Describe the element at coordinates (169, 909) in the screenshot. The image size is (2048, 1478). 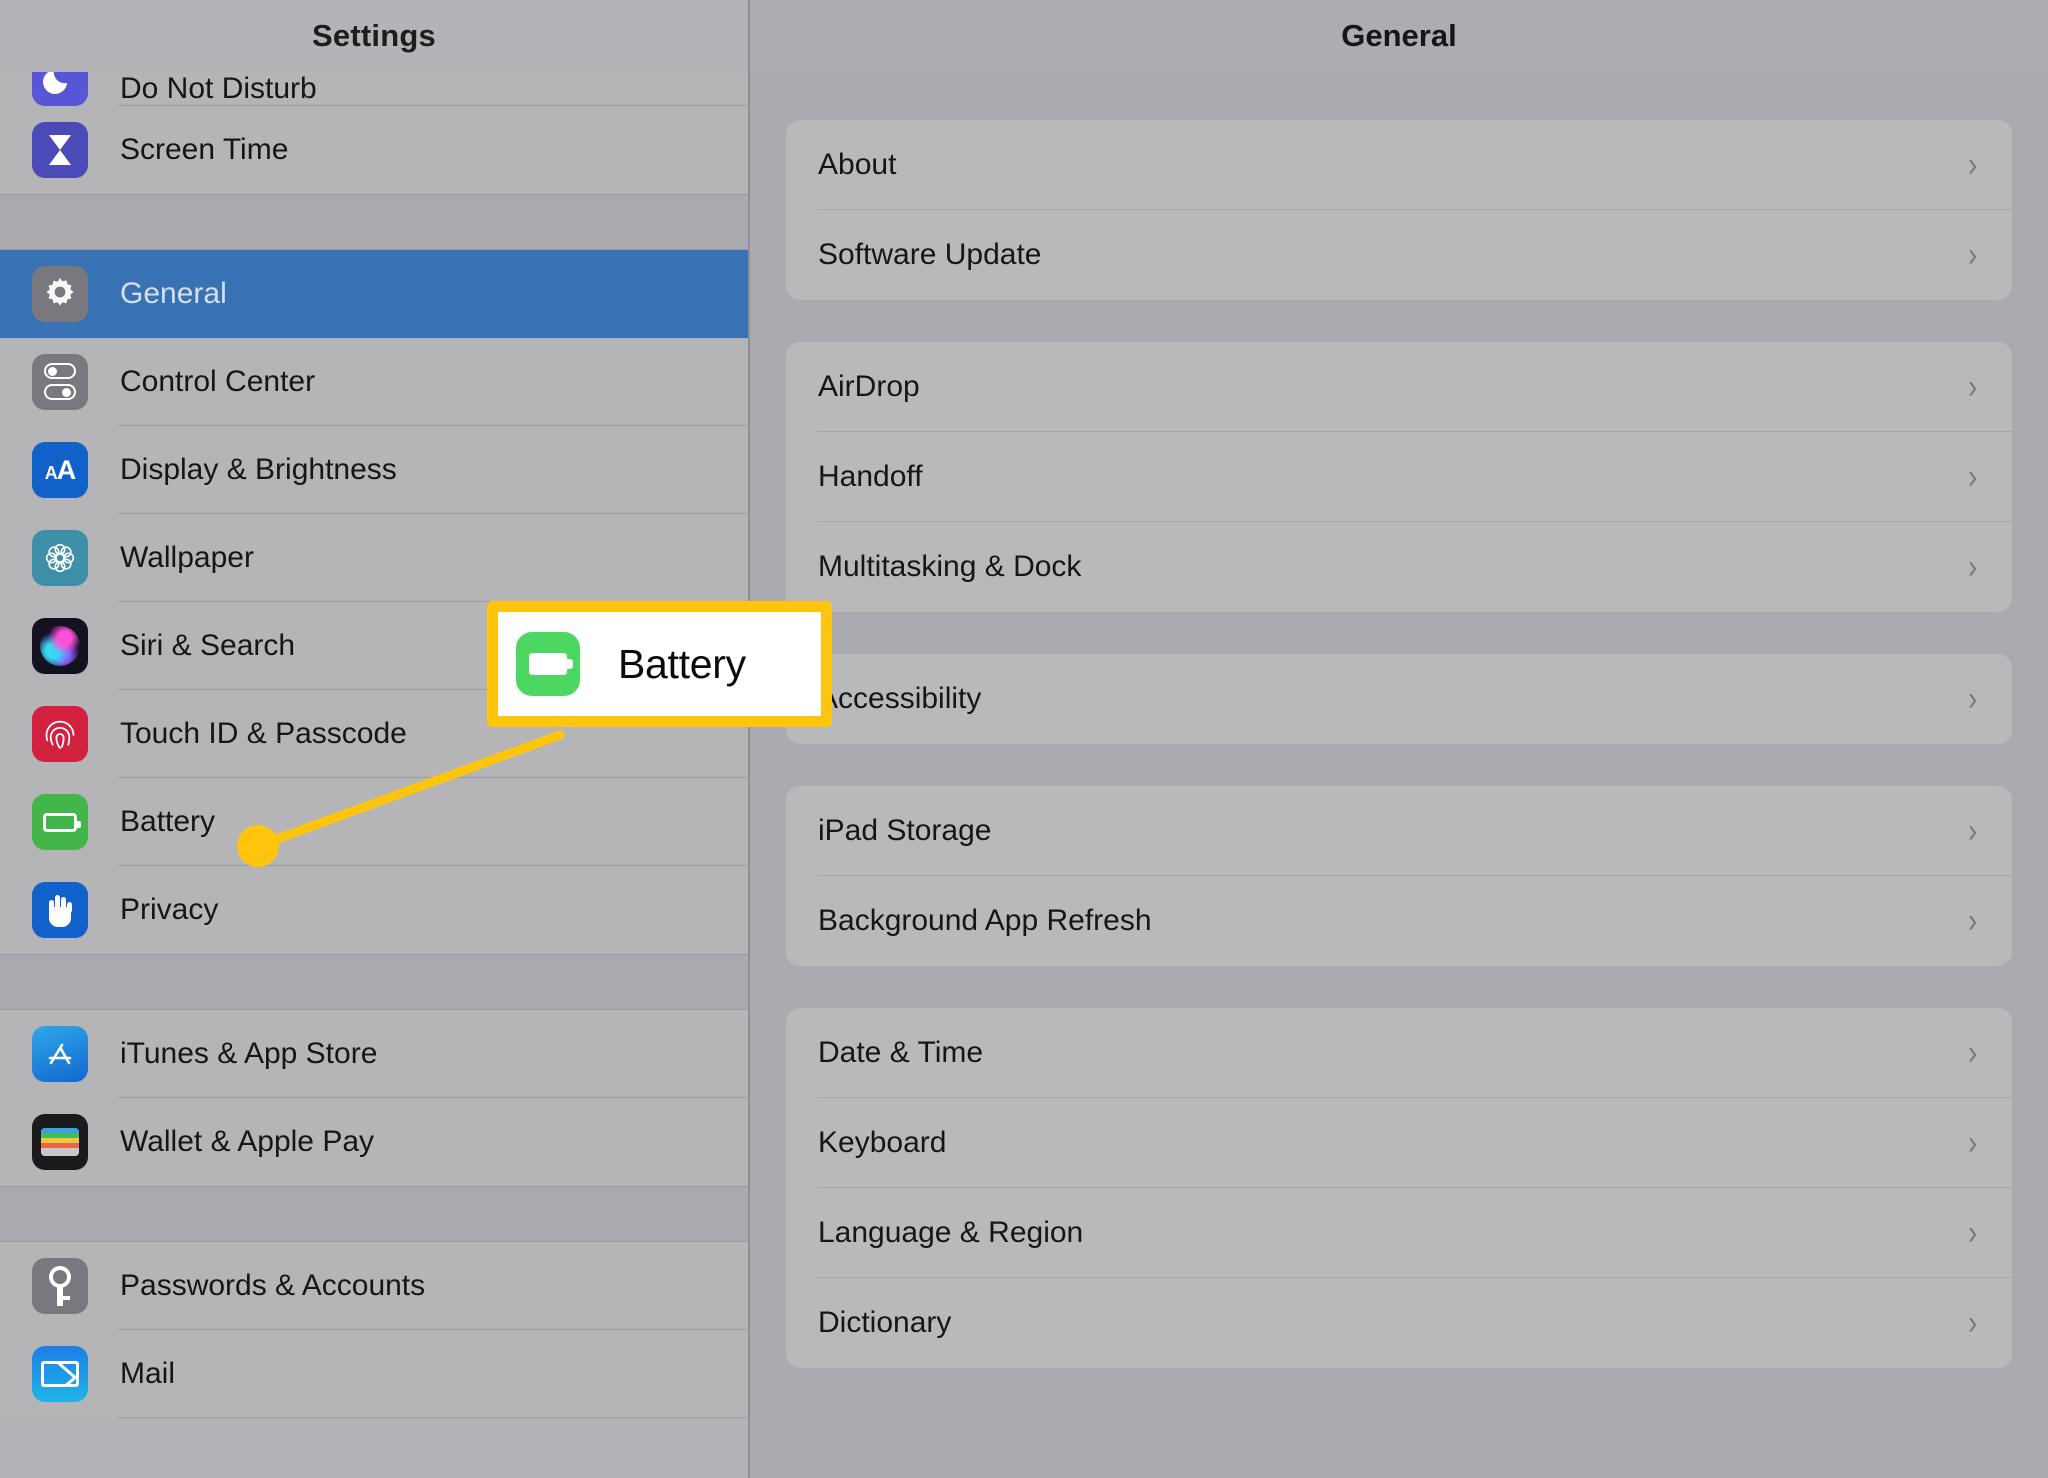
I see `sidebar-item-label: Privacy` at that location.